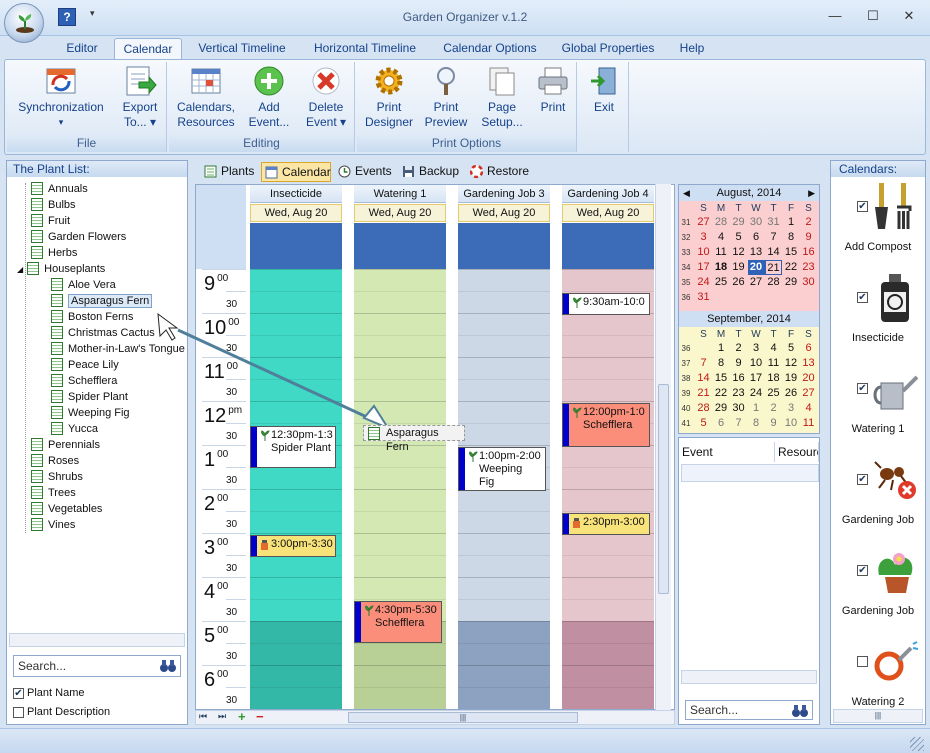  What do you see at coordinates (398, 622) in the screenshot?
I see `event-schefflera-watering: 4:30pm-5:30 Schefflera` at bounding box center [398, 622].